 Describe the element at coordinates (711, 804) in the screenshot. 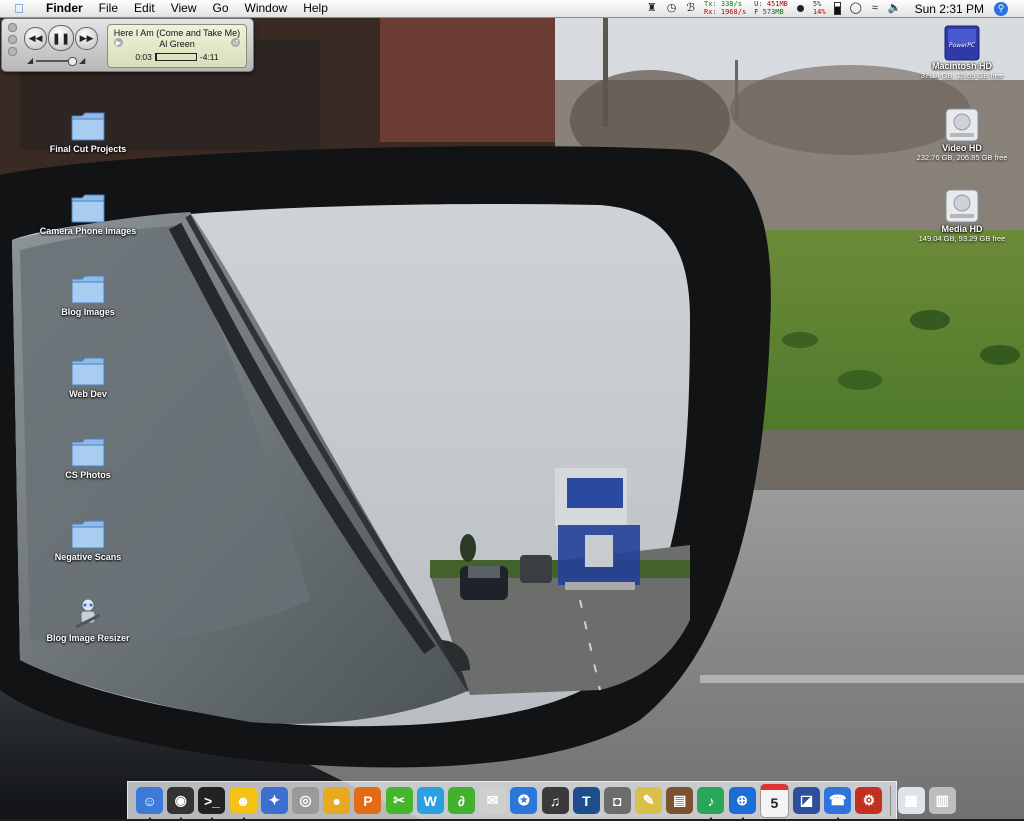

I see `itunes-icon: ♪` at that location.